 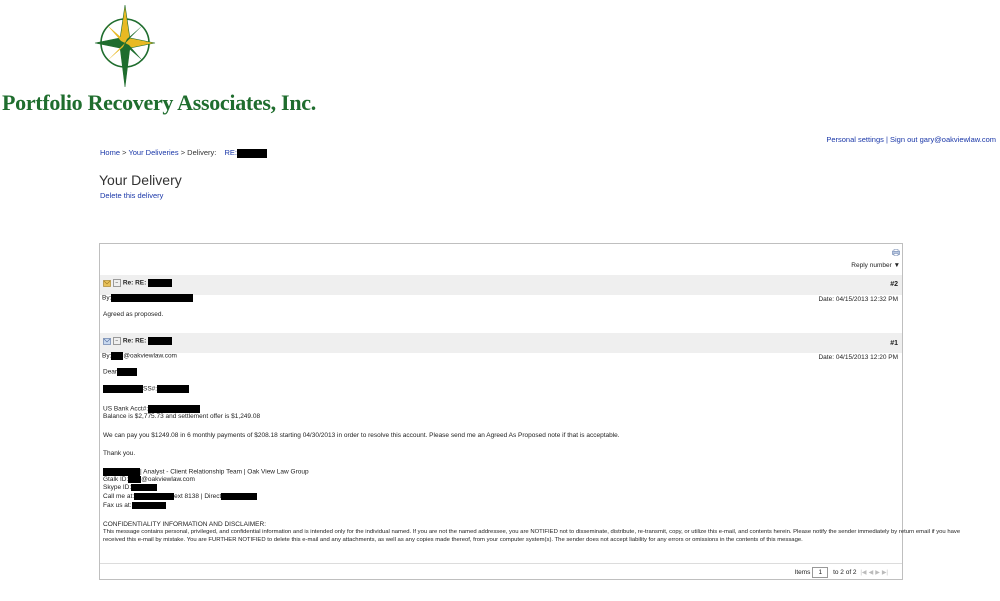 I want to click on call-ext: ext 8138 | Direct, so click(x=198, y=497).